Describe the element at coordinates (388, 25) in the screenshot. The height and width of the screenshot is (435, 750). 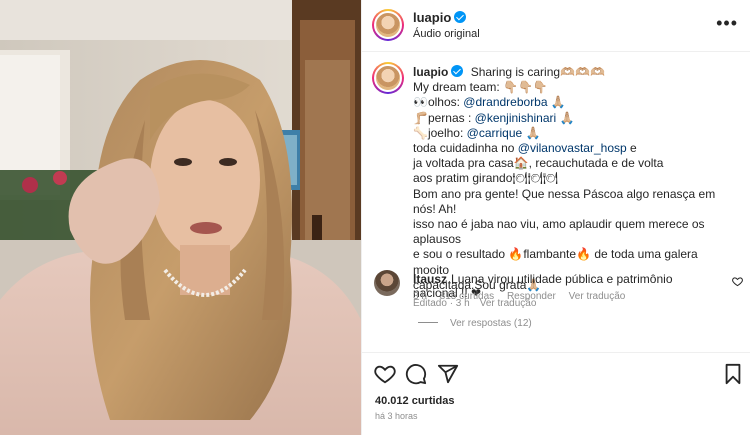
I see `author-avatar` at that location.